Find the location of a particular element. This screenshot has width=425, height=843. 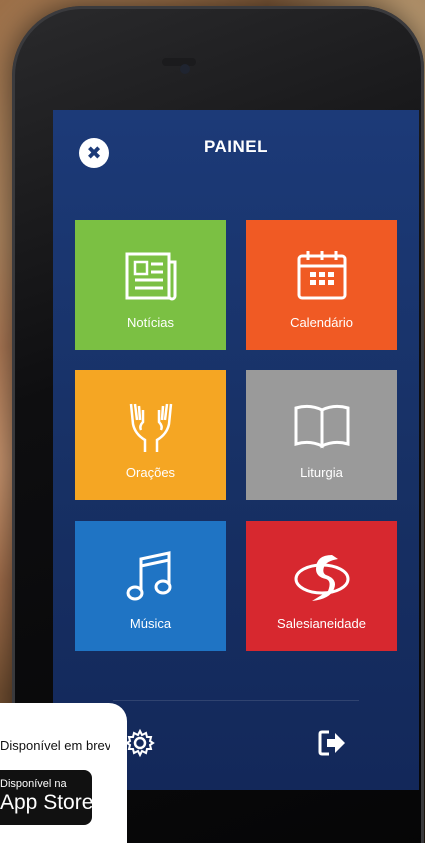

open-book-icon is located at coordinates (321, 426).